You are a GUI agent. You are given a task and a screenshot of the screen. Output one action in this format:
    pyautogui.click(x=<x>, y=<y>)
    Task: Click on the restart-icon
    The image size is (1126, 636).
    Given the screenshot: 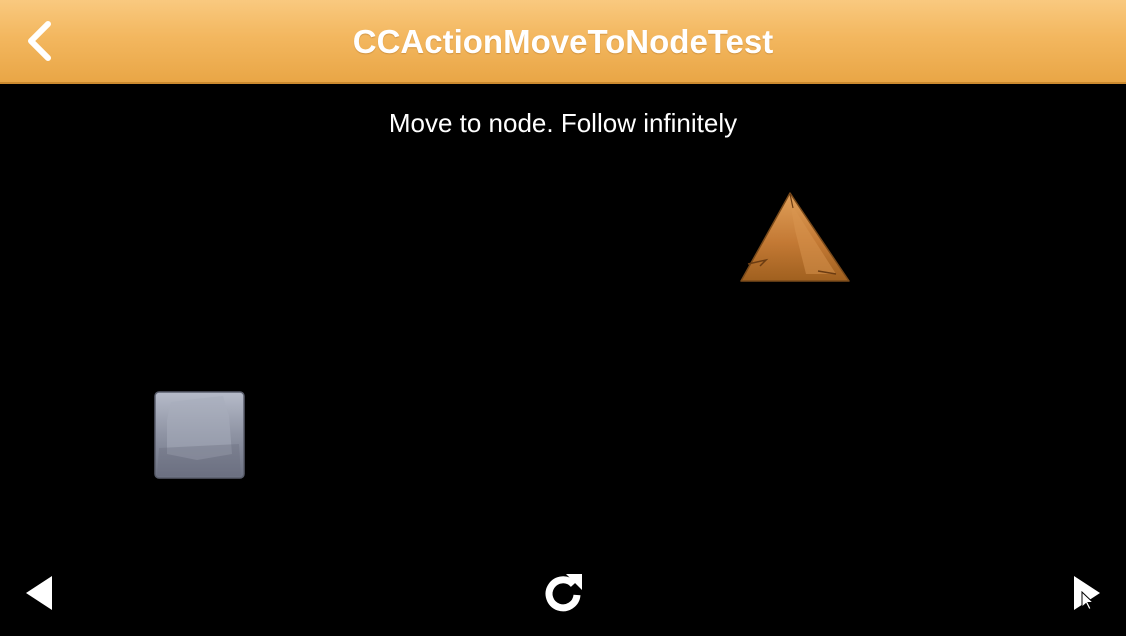 What is the action you would take?
    pyautogui.click(x=563, y=593)
    